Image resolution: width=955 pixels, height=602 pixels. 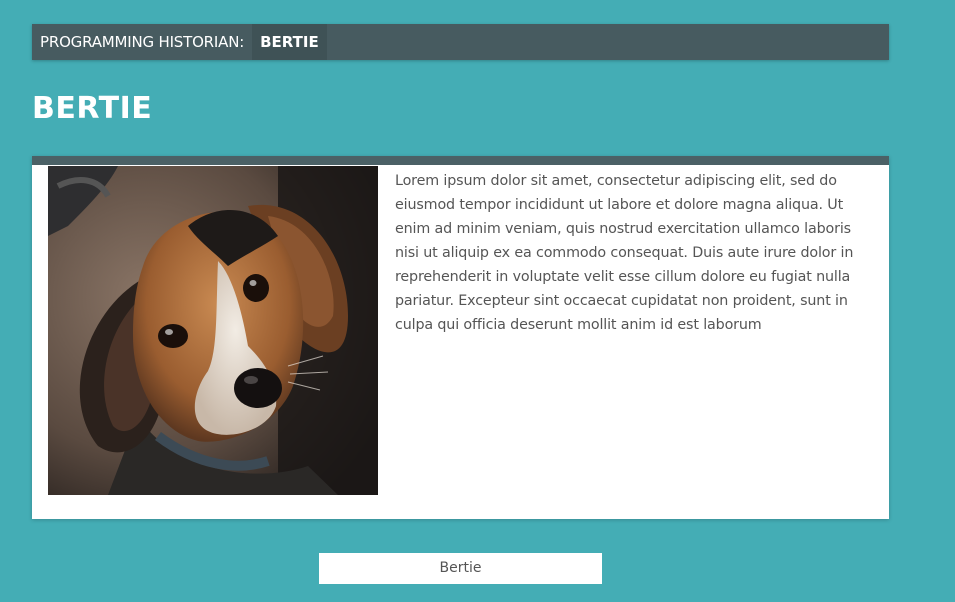 What do you see at coordinates (142, 42) in the screenshot?
I see `site-name-link: PROGRAMMING HISTORIAN:` at bounding box center [142, 42].